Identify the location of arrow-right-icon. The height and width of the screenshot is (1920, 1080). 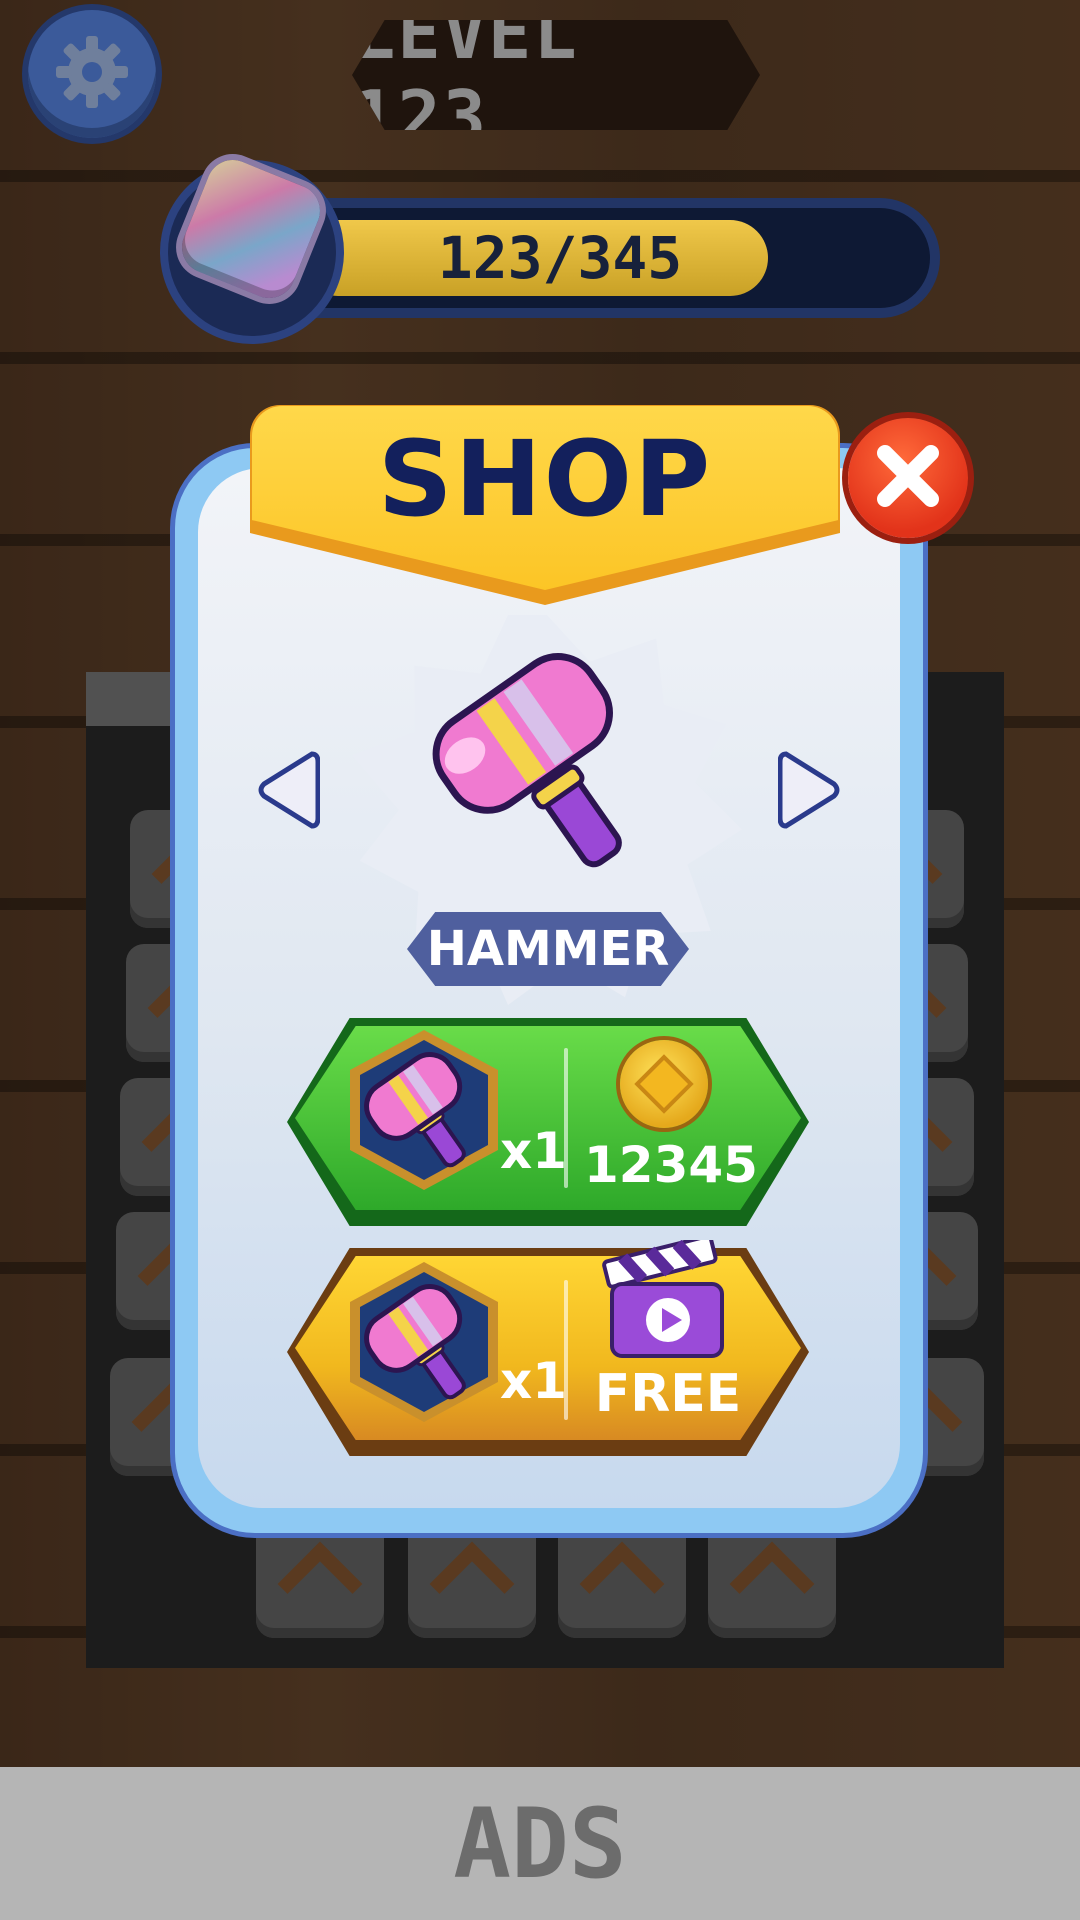
(808, 790).